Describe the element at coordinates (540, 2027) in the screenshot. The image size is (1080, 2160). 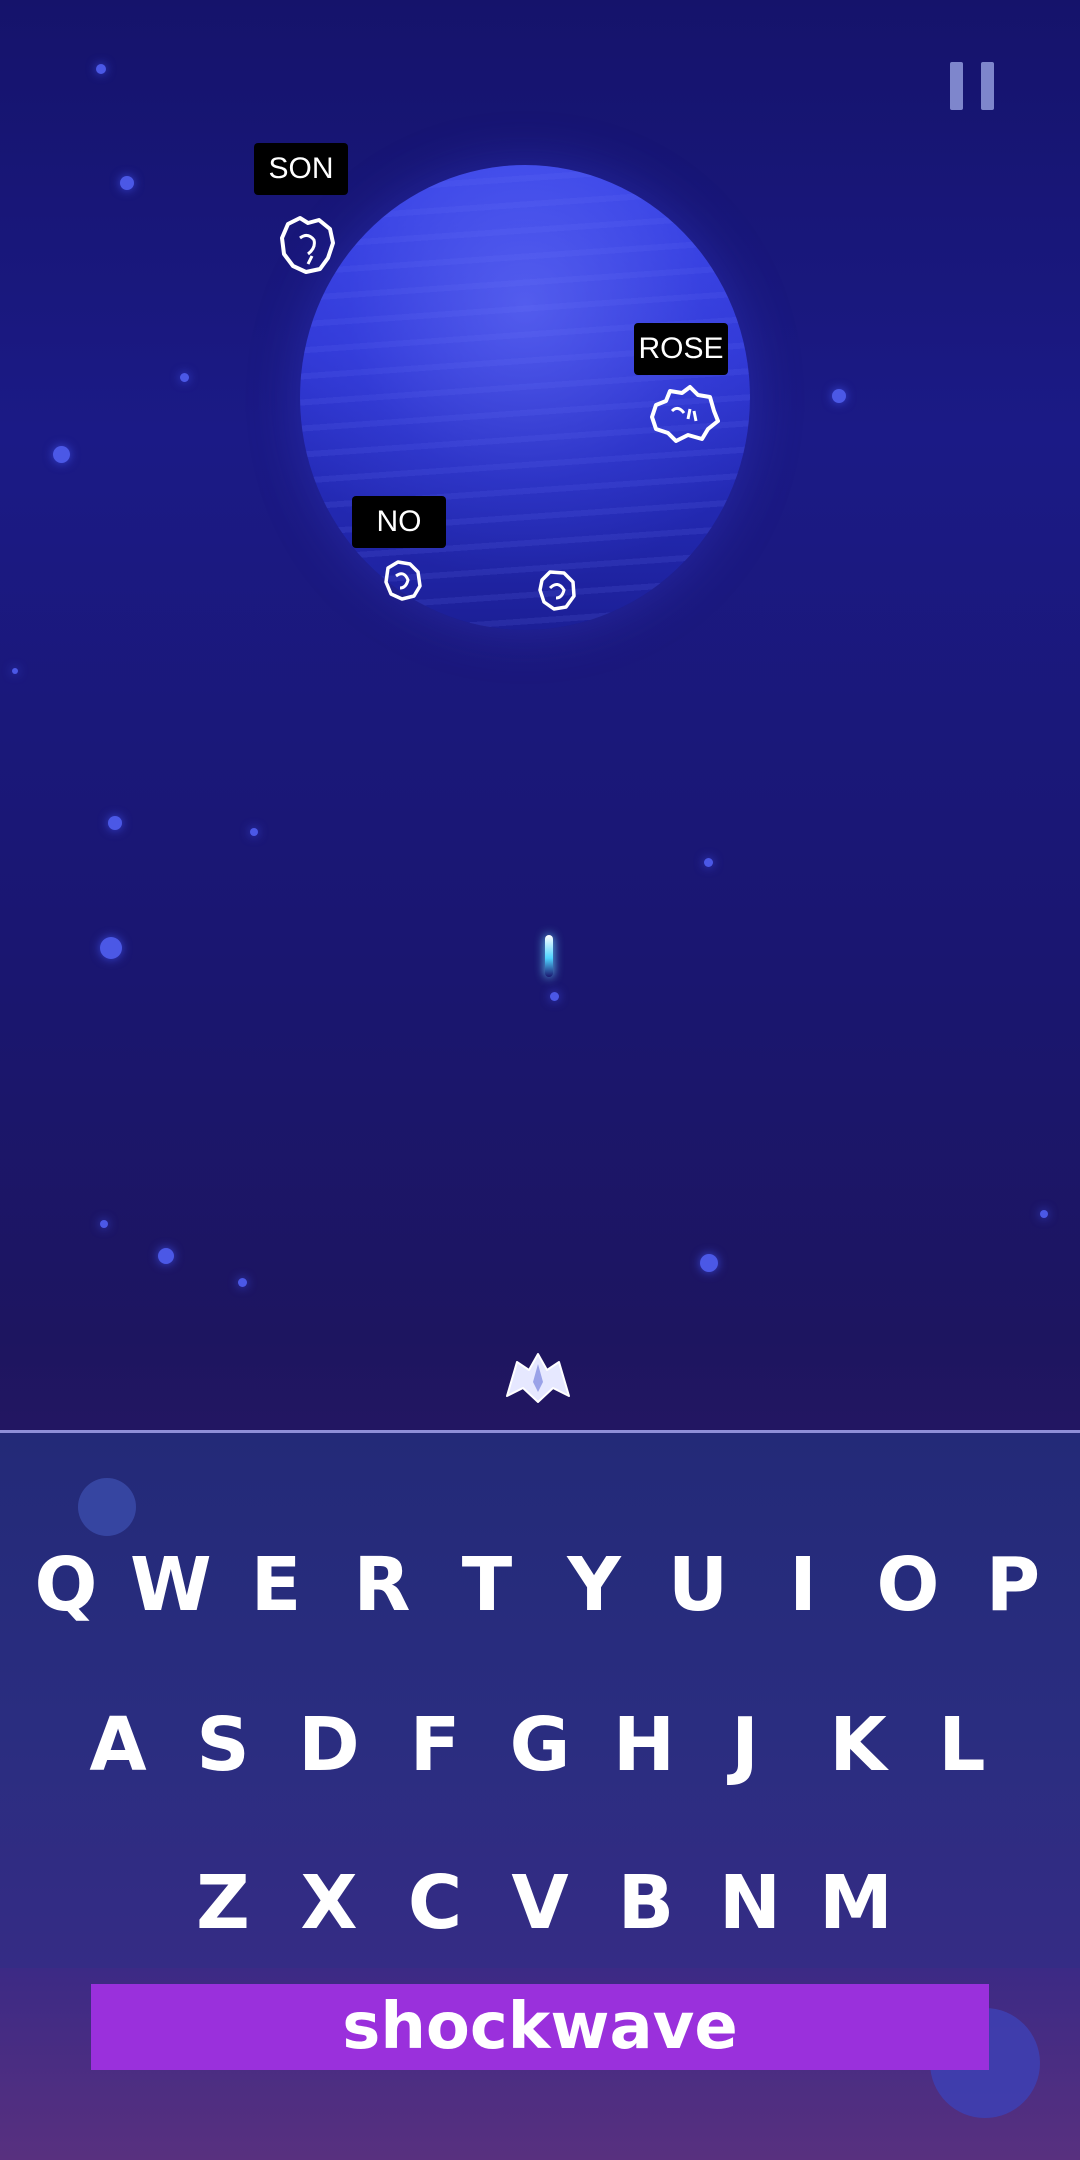
I see `typed-word-display: shockwave` at that location.